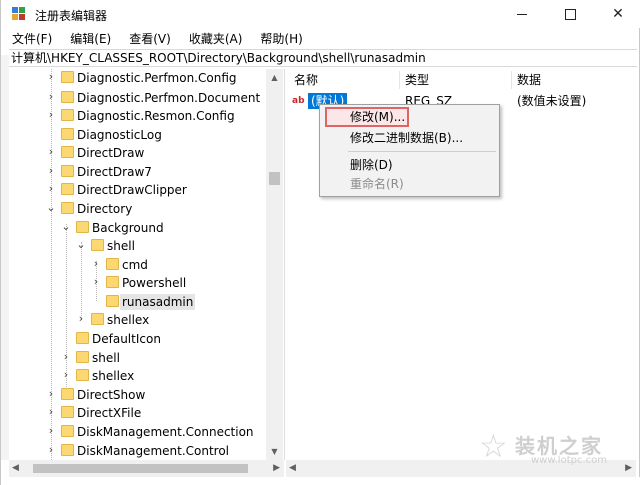 The width and height of the screenshot is (640, 485). Describe the element at coordinates (139, 358) in the screenshot. I see `tree-item: › shell` at that location.